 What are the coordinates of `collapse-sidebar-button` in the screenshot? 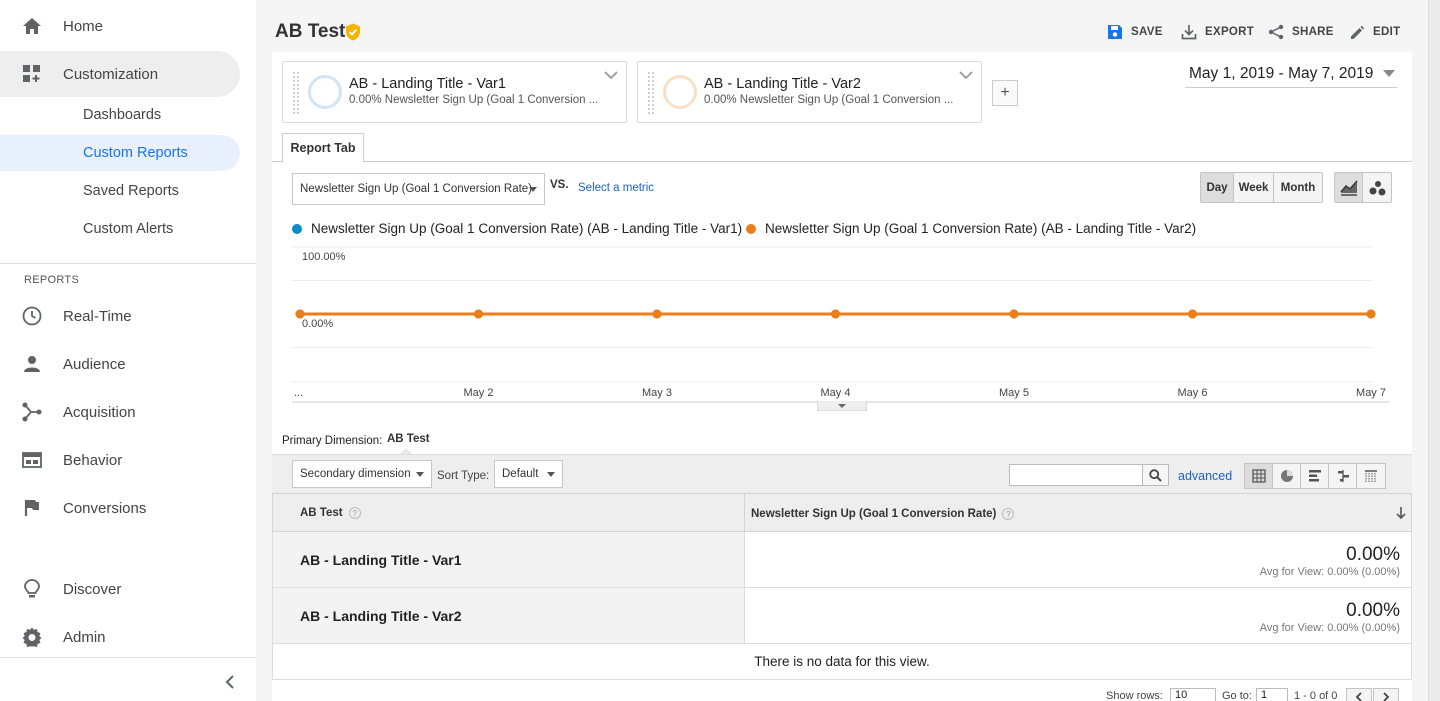 It's located at (230, 682).